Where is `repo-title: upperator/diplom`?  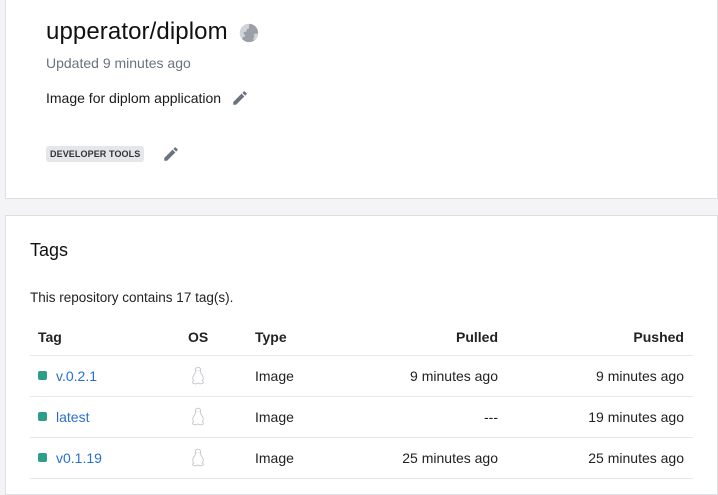
repo-title: upperator/diplom is located at coordinates (137, 31).